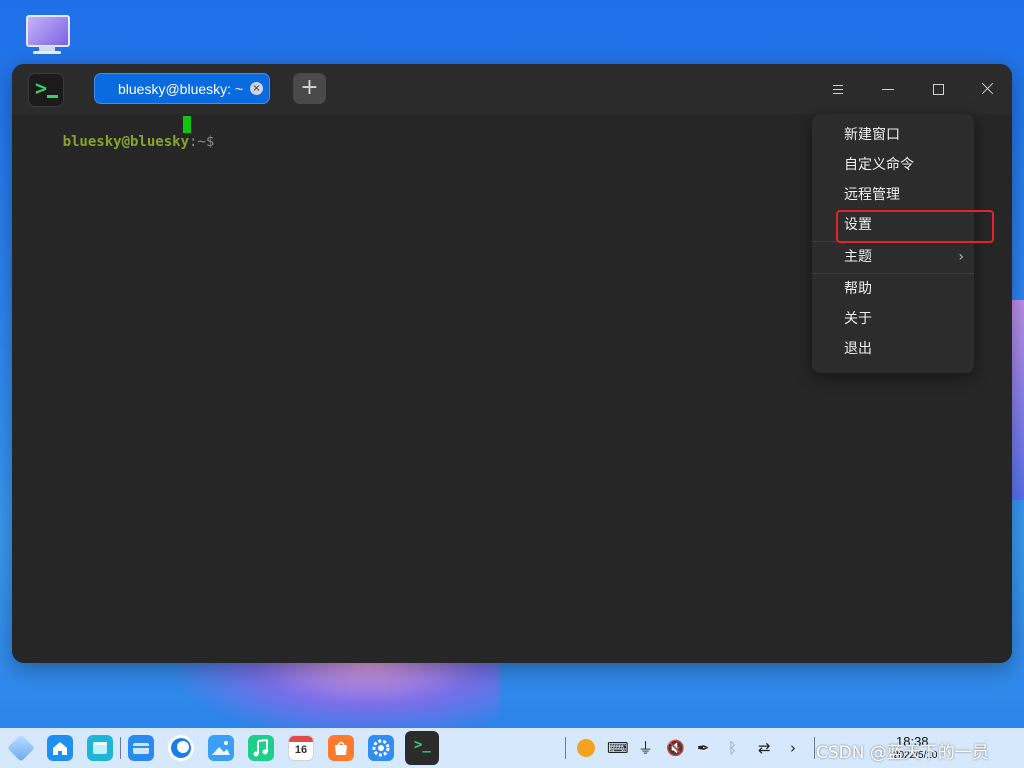  Describe the element at coordinates (902, 753) in the screenshot. I see `watermark: CSDN @蓝天下的一员` at that location.